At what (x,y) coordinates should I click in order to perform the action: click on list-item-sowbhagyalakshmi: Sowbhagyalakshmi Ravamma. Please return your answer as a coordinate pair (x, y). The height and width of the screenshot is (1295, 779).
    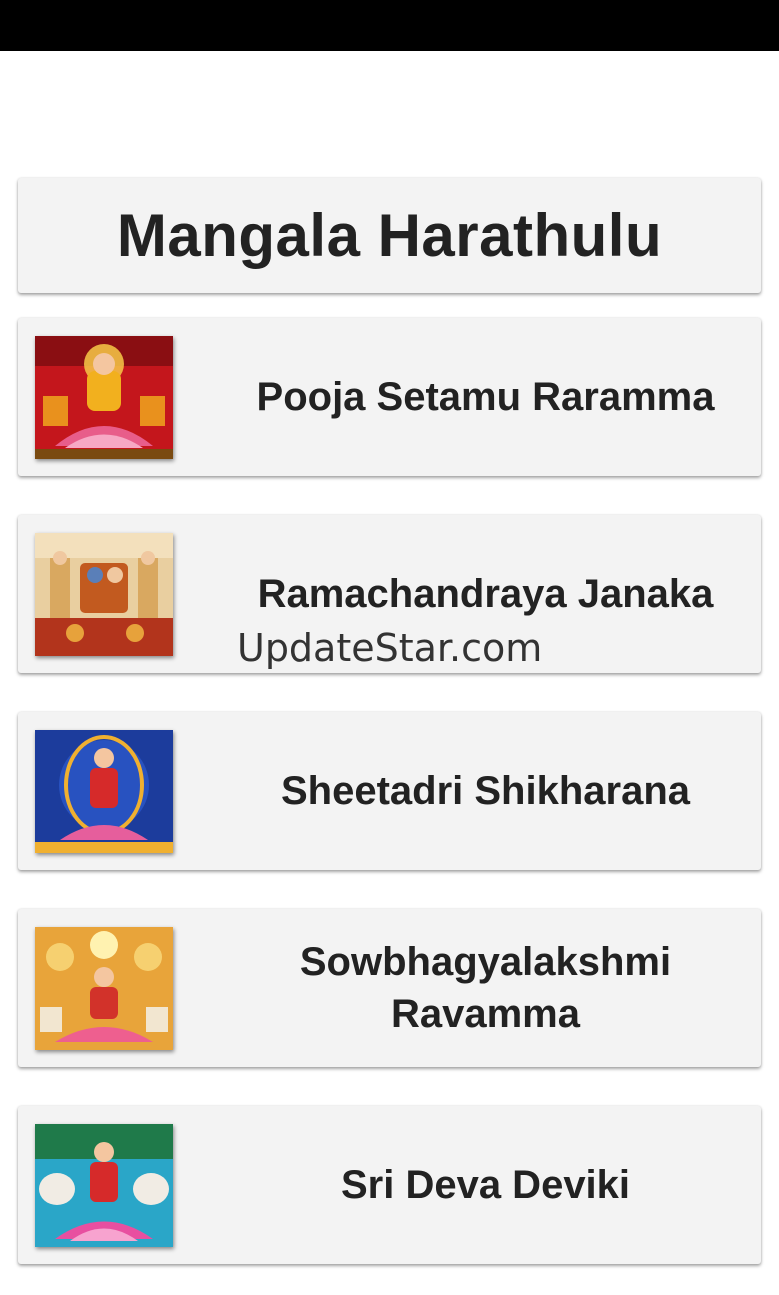
    Looking at the image, I should click on (389, 988).